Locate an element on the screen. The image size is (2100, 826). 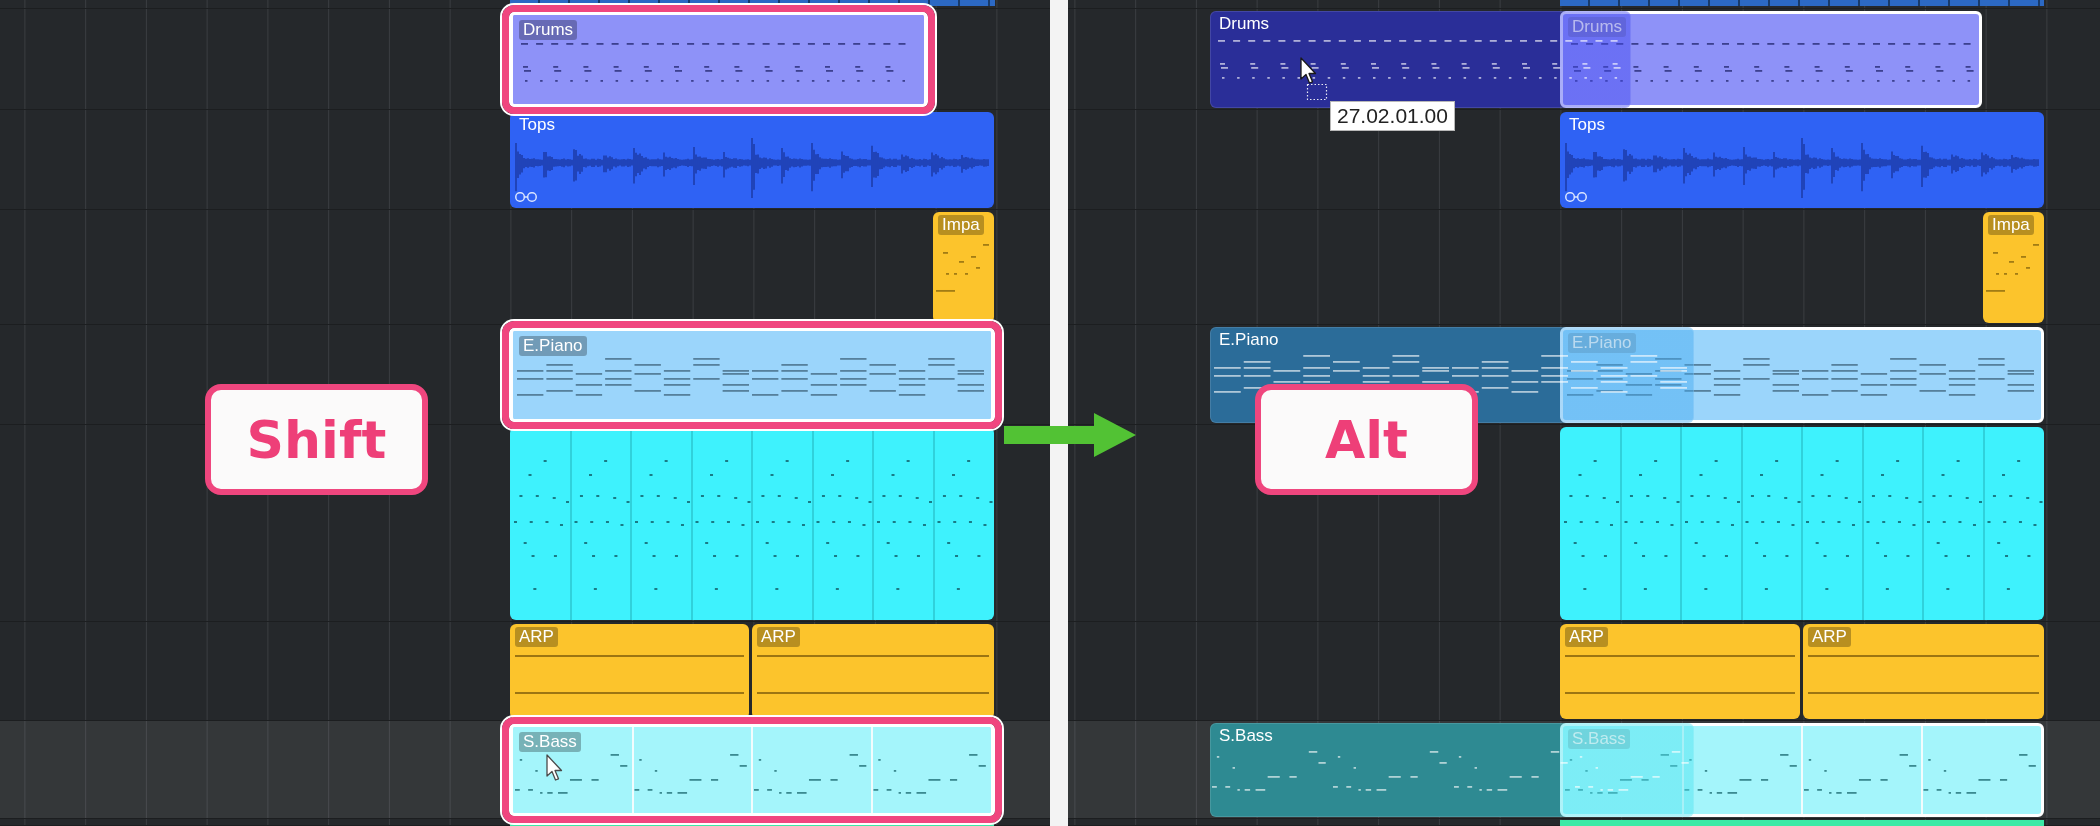
shortcut-key-label: Shift is located at coordinates (316, 439).